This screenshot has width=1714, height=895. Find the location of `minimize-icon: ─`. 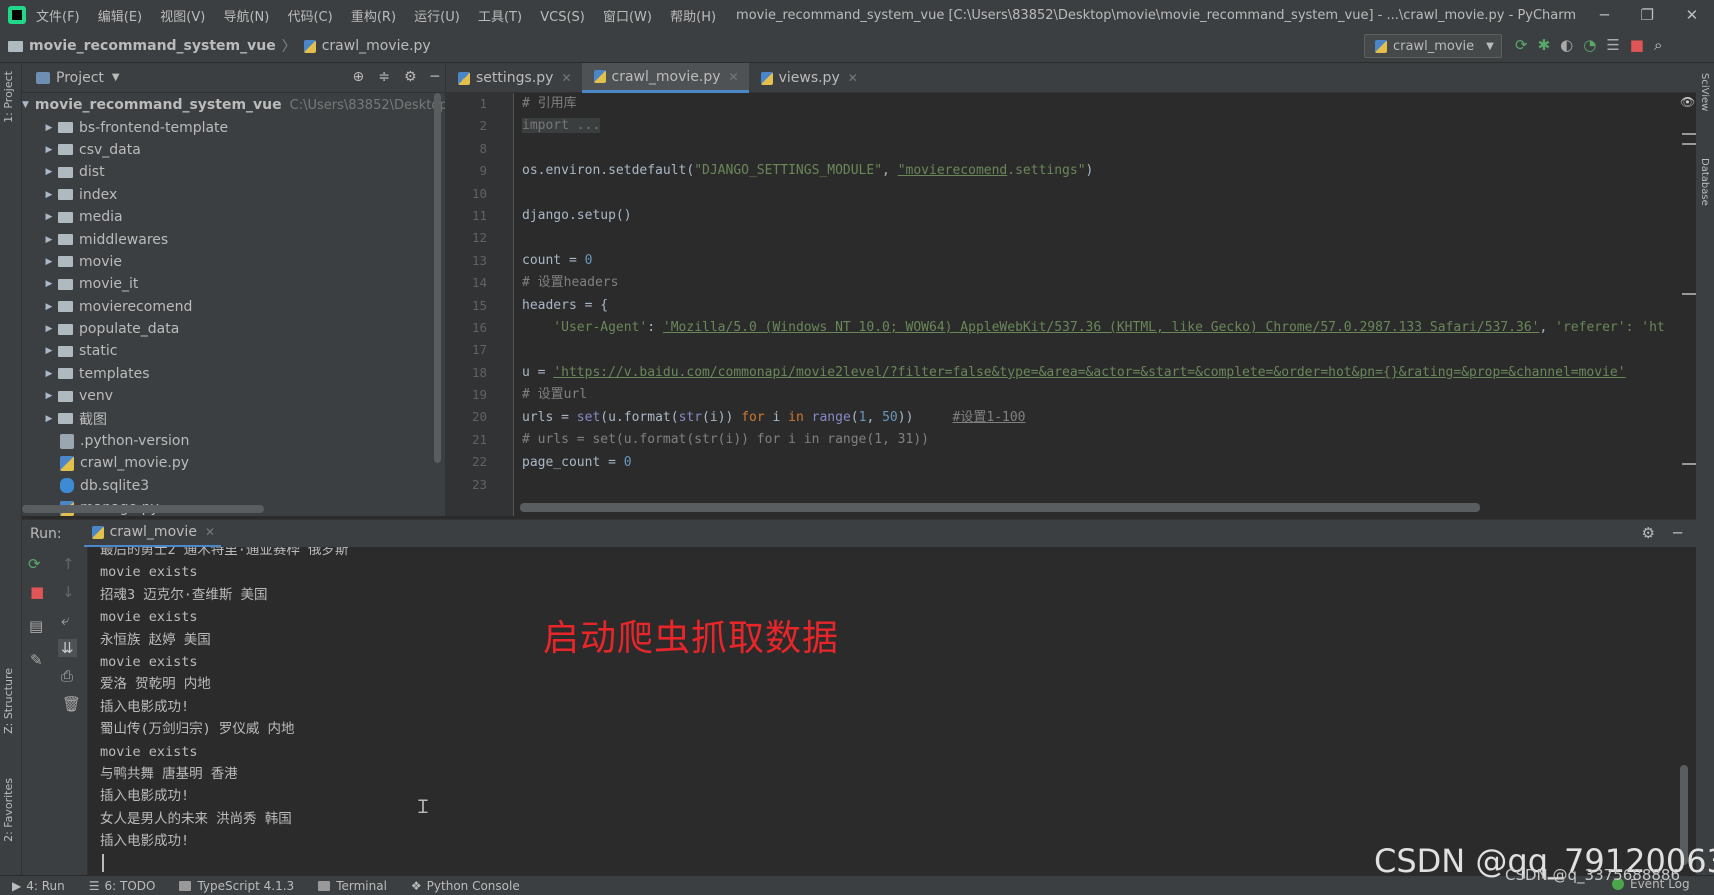

minimize-icon: ─ is located at coordinates (1604, 15).